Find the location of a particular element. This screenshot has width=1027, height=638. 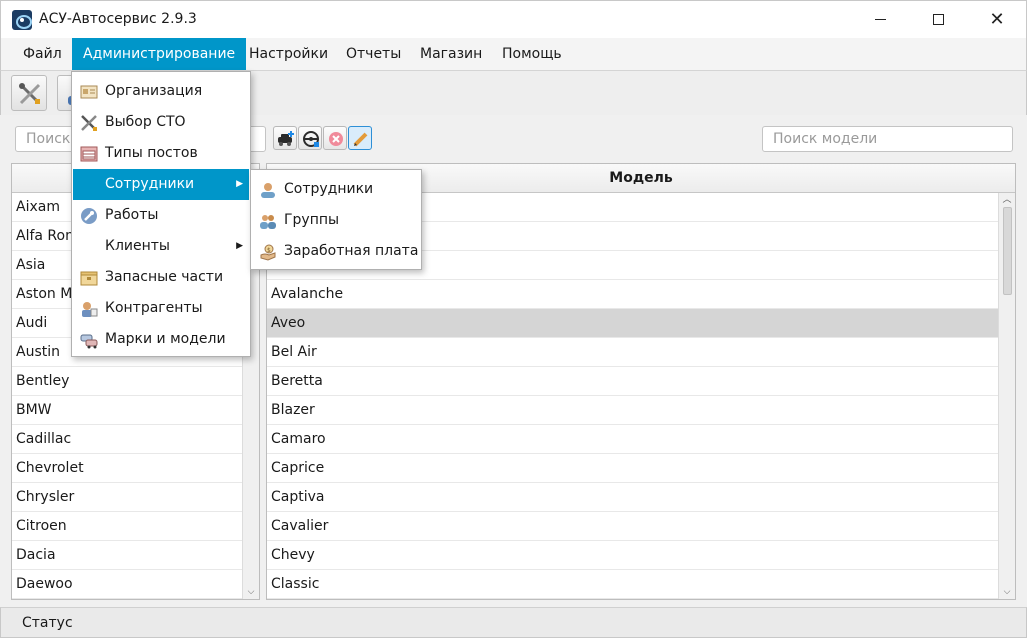

menu-file: Файл is located at coordinates (42, 54).